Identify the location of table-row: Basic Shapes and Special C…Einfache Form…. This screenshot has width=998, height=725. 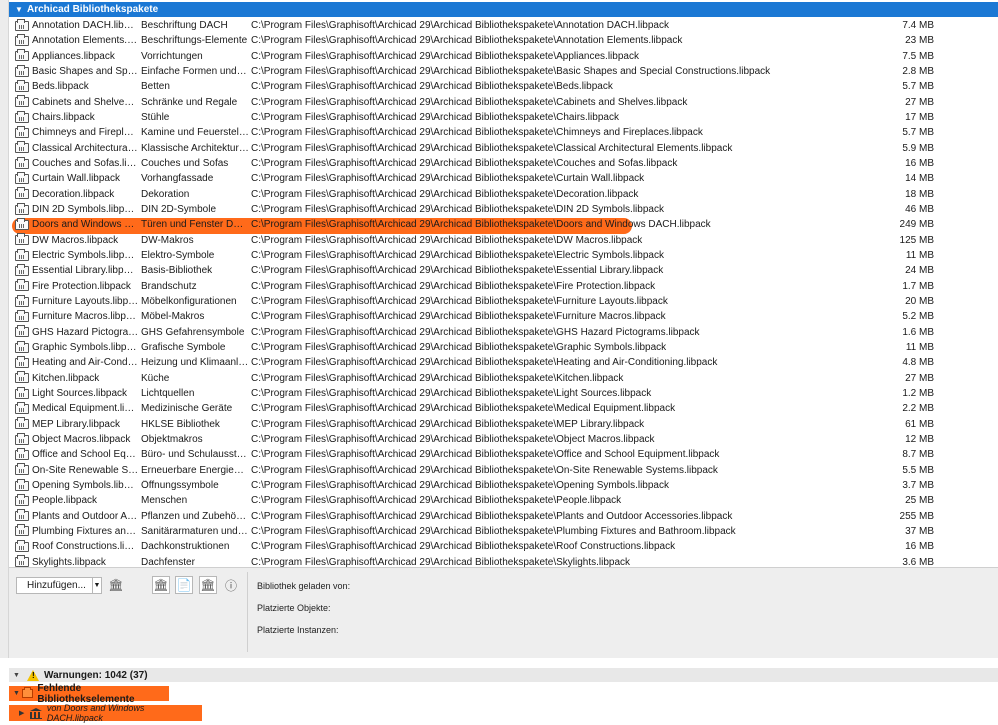
(506, 71).